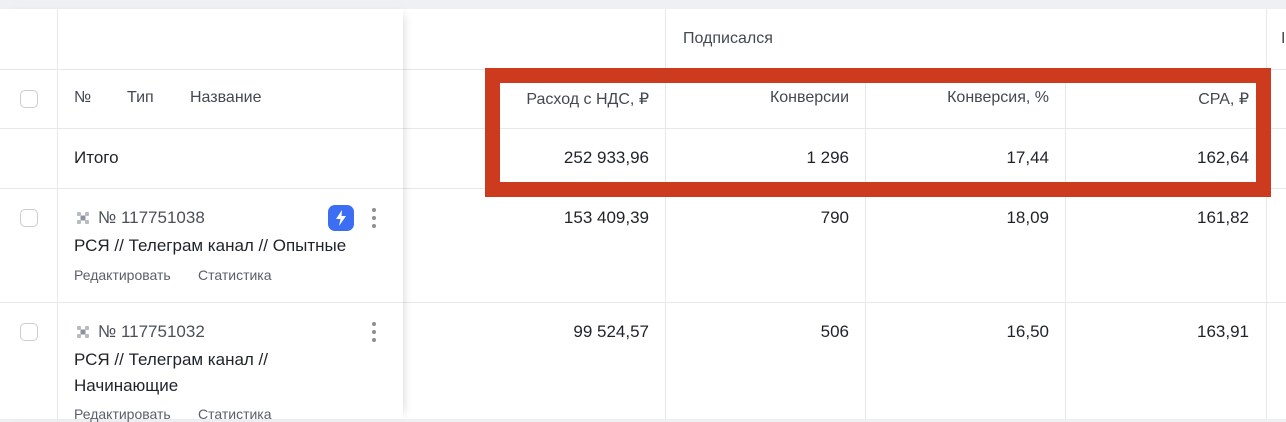  What do you see at coordinates (587, 99) in the screenshot?
I see `column-header-spend: Расход с НДС, ₽` at bounding box center [587, 99].